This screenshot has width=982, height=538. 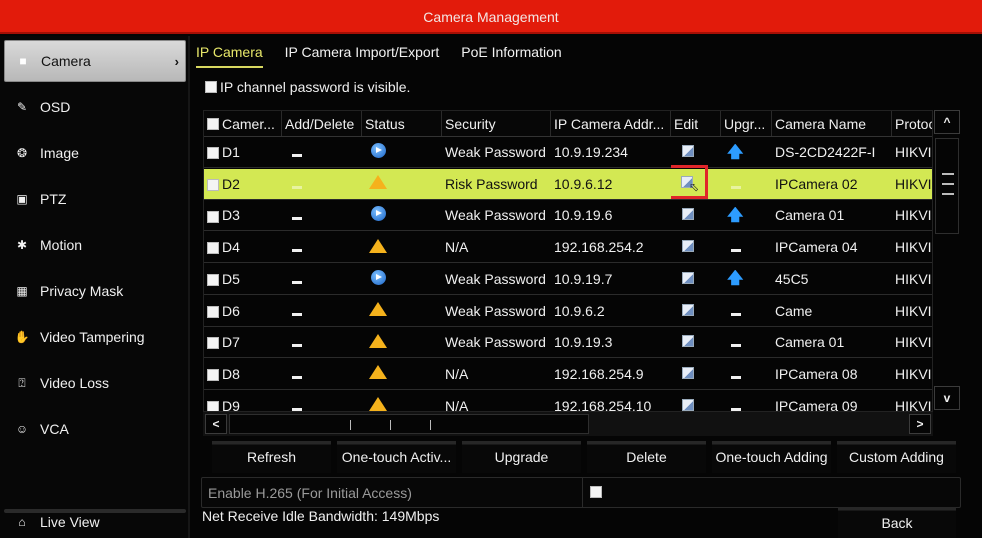 I want to click on scroll-down-button: v, so click(x=947, y=398).